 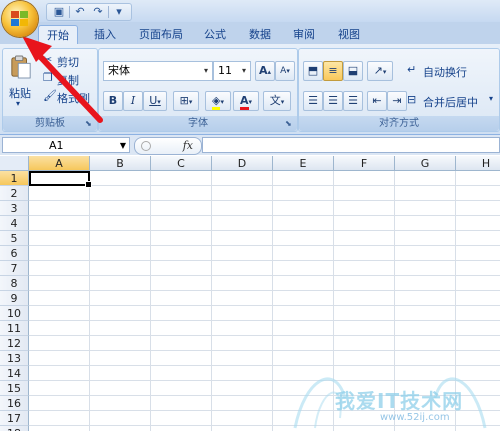 I want to click on select-all-corner, so click(x=14, y=163).